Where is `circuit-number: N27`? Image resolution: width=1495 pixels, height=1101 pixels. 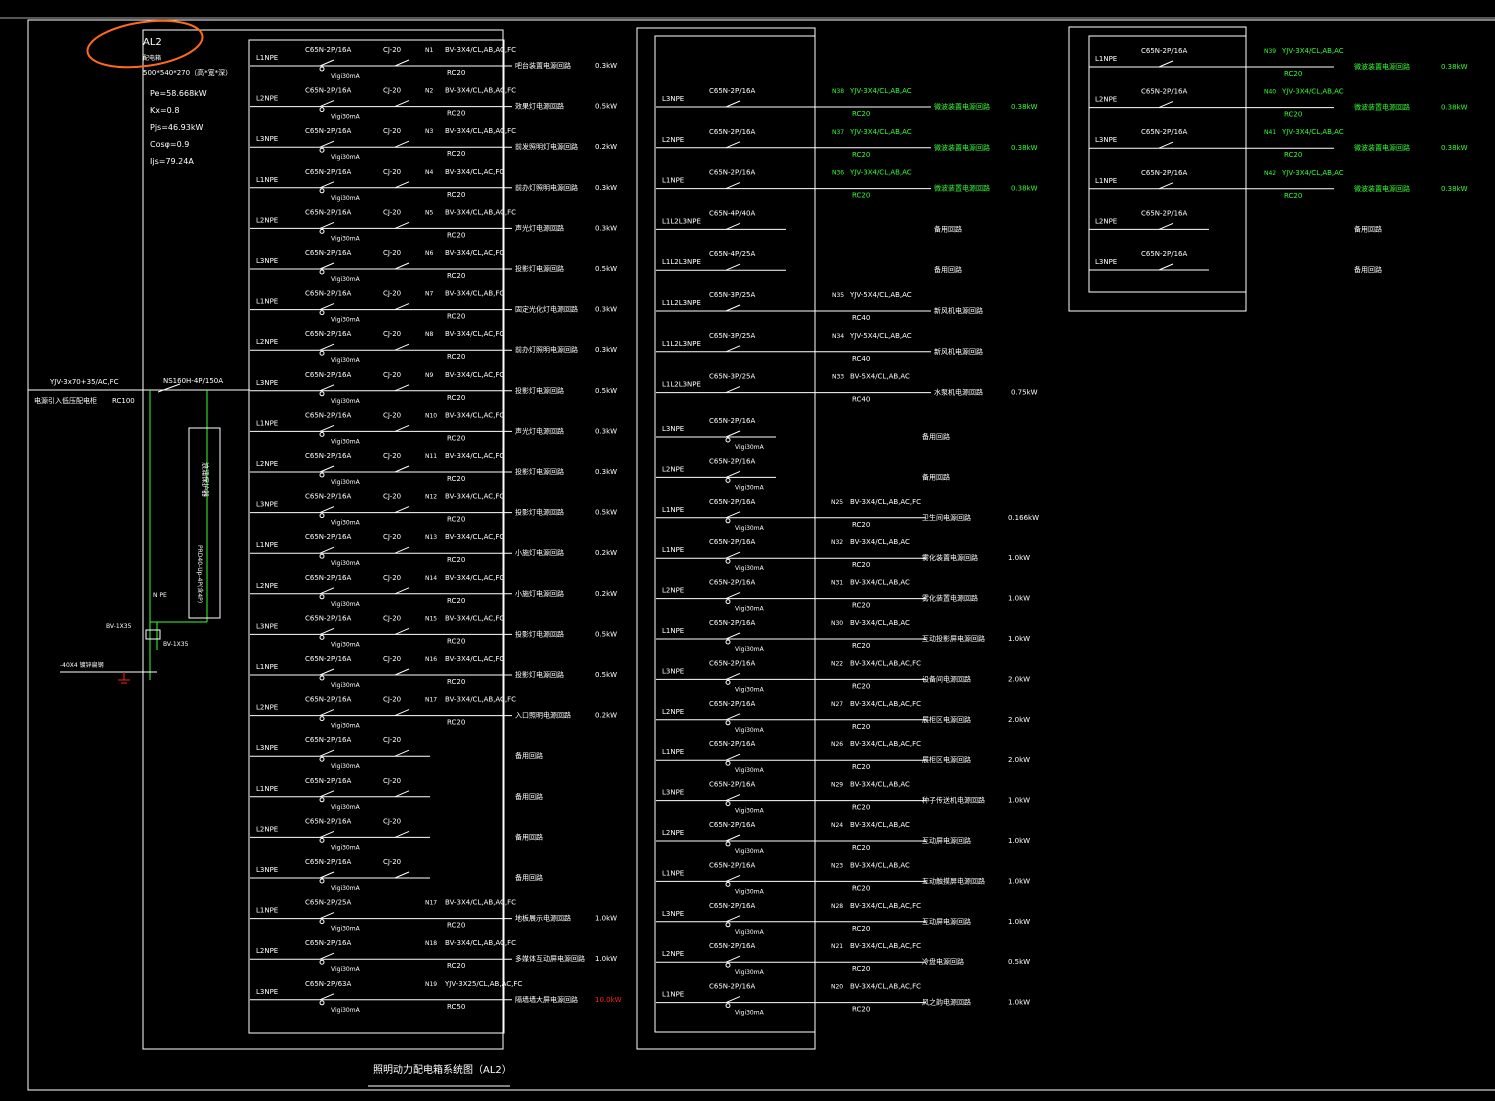 circuit-number: N27 is located at coordinates (837, 704).